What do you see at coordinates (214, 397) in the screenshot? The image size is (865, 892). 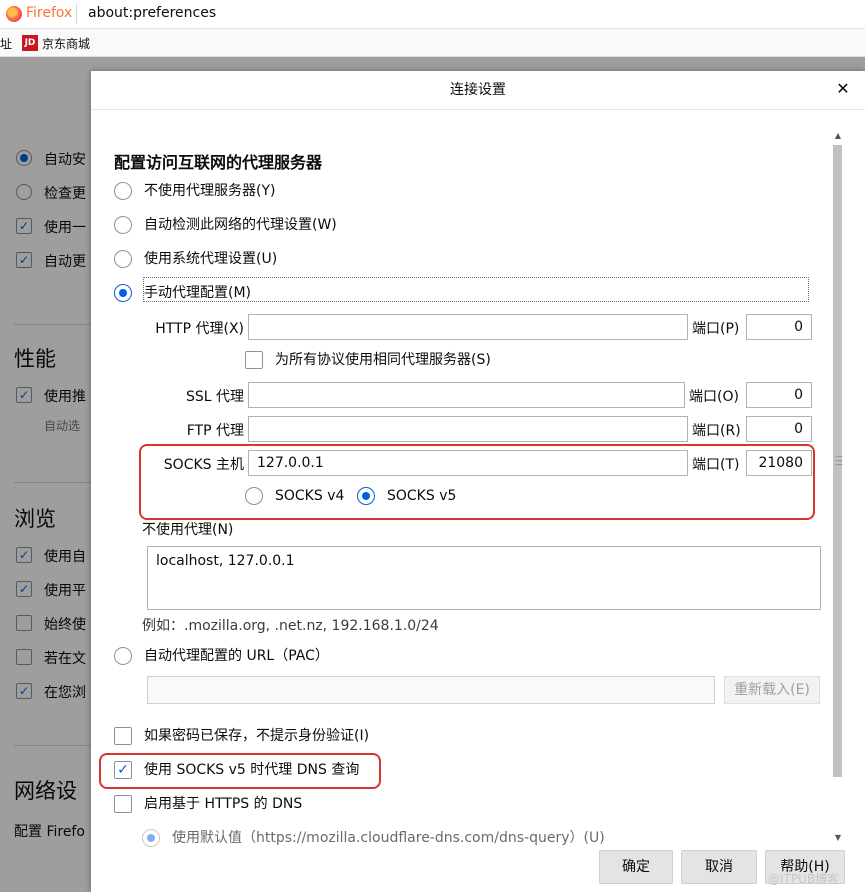 I see `ssl-proxy-label: SSL 代理` at bounding box center [214, 397].